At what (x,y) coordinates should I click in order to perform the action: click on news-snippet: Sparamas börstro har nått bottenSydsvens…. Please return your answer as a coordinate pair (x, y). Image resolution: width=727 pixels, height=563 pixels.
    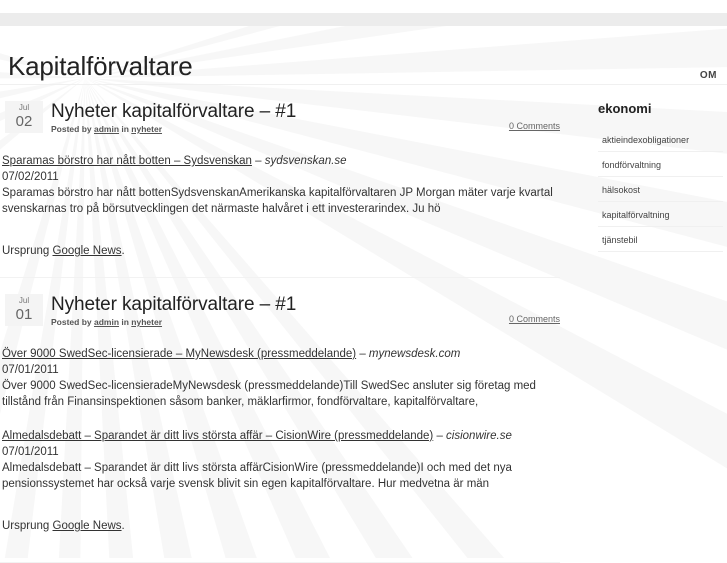
    Looking at the image, I should click on (277, 201).